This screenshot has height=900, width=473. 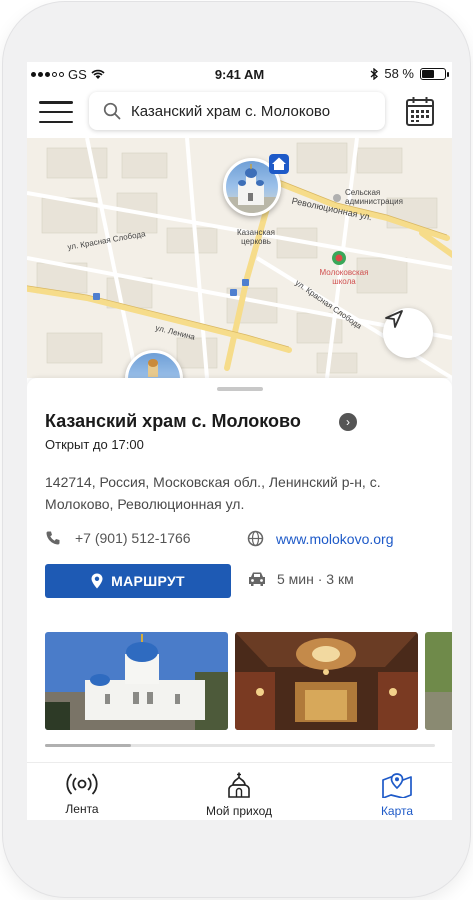 I want to click on search-input, so click(x=251, y=111).